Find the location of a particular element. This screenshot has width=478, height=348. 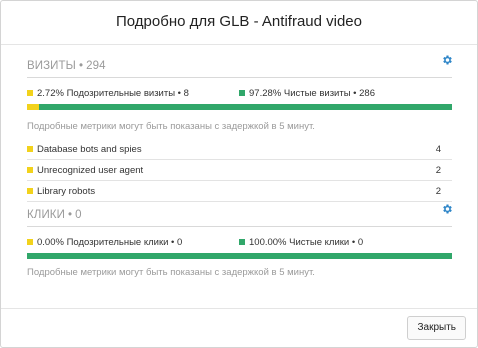

visits-title-label: ВИЗИТЫ is located at coordinates (51, 66).